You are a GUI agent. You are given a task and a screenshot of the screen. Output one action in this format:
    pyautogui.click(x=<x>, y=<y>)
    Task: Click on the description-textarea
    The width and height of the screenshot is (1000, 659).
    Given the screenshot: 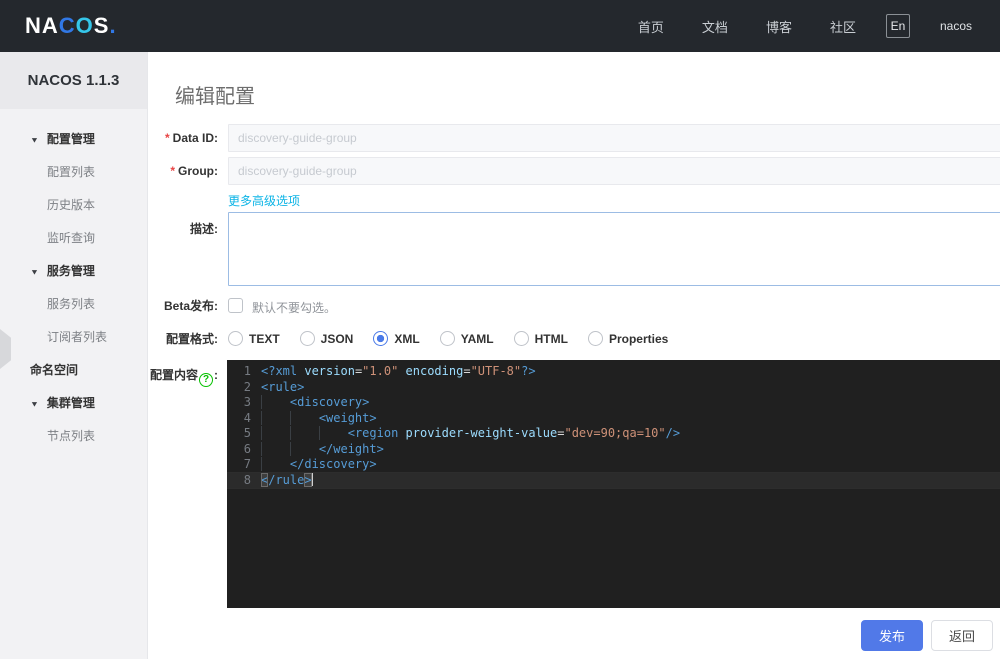 What is the action you would take?
    pyautogui.click(x=614, y=249)
    